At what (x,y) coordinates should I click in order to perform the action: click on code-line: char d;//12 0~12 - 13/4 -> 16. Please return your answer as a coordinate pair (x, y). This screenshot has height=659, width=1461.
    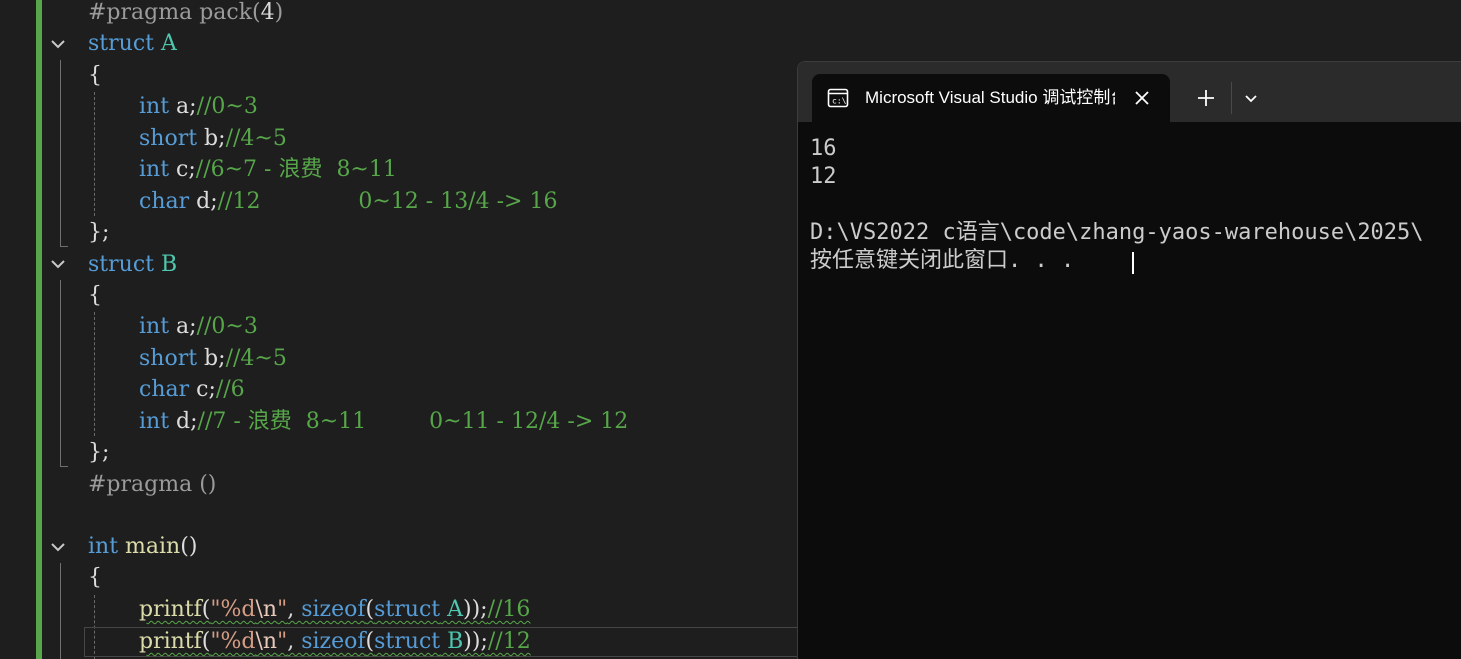
    Looking at the image, I should click on (348, 201).